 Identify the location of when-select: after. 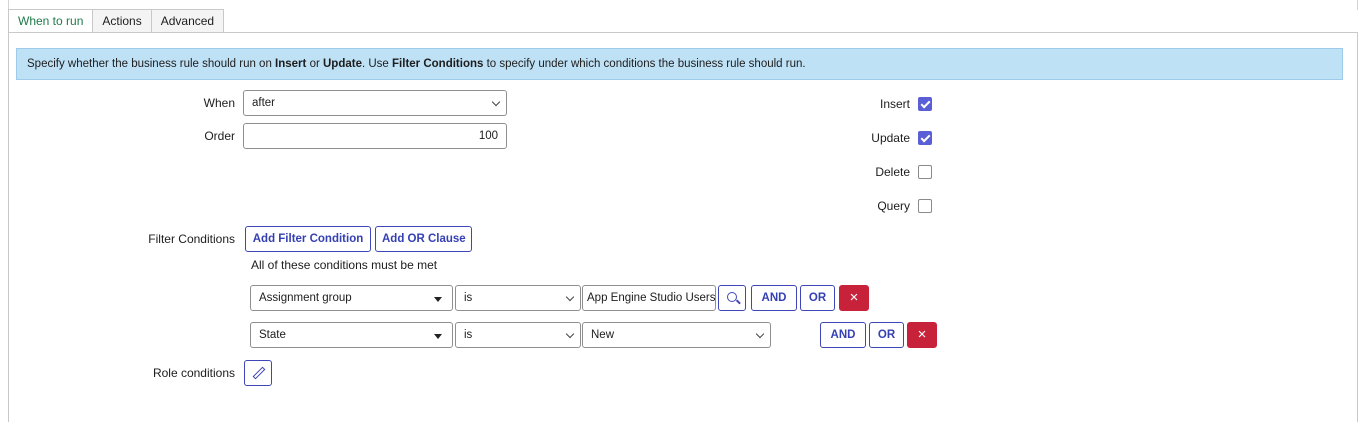
(375, 103).